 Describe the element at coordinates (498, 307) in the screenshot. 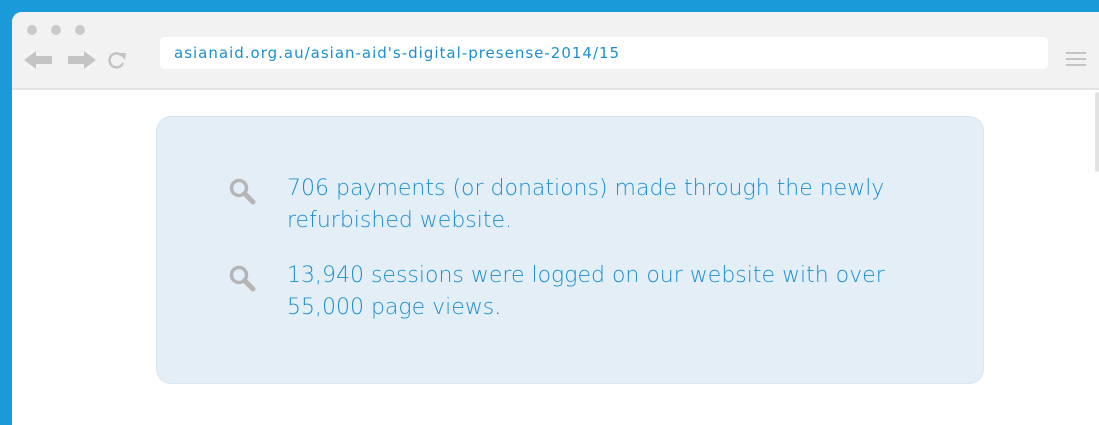

I see `stat-text-suffix: .` at that location.